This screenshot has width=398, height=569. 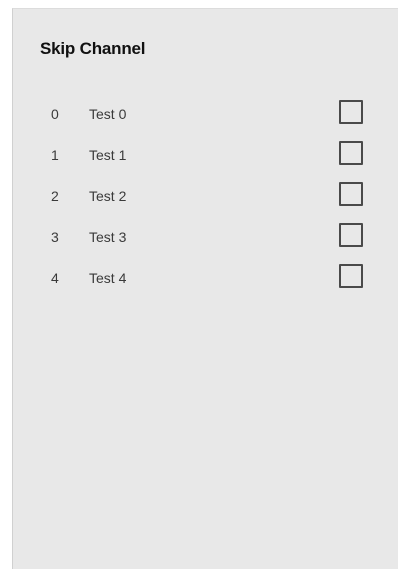 What do you see at coordinates (55, 114) in the screenshot?
I see `channel-number: 0` at bounding box center [55, 114].